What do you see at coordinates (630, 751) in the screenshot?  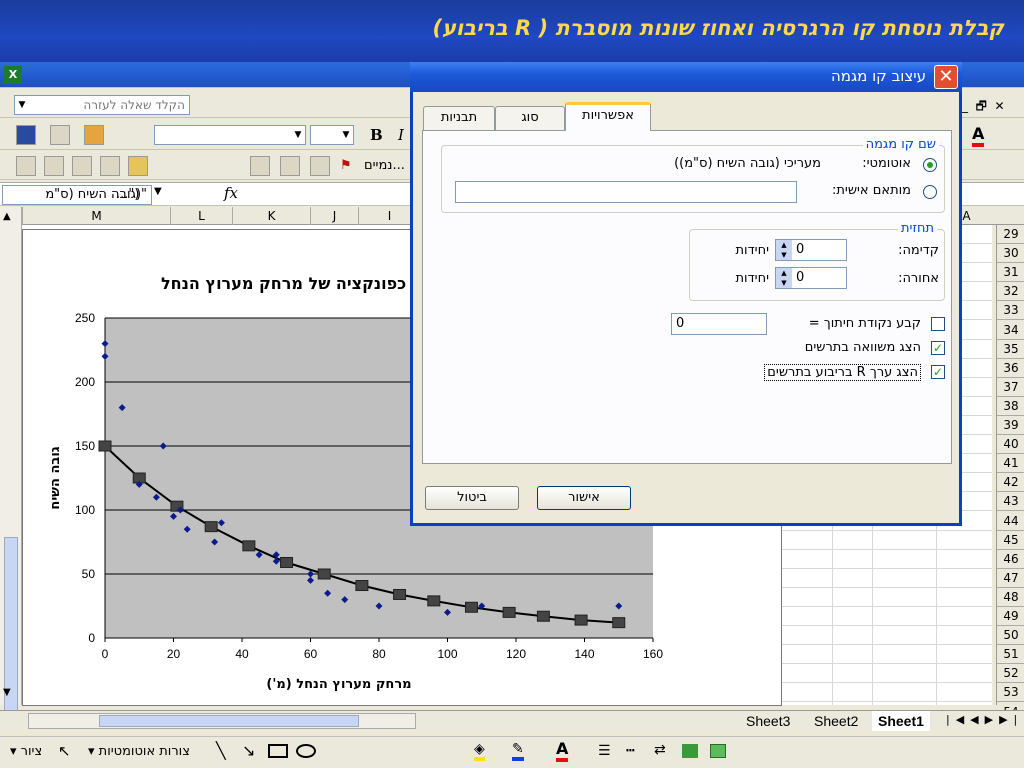 I see `dash-style-icon: ┅` at bounding box center [630, 751].